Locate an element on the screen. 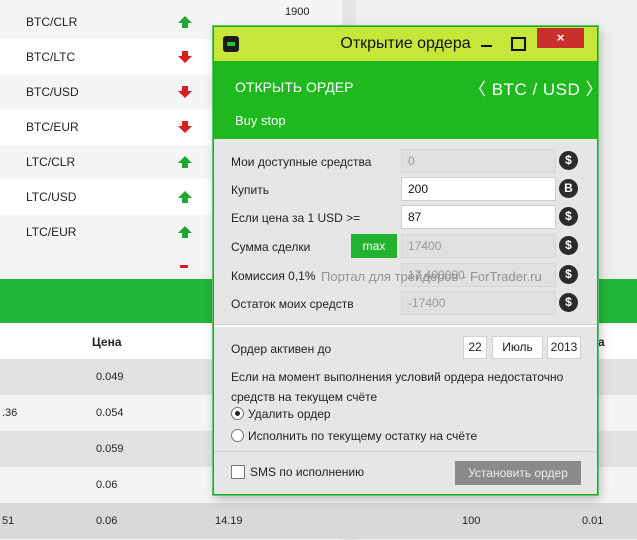 This screenshot has width=637, height=540. buy-amount-input: 200 is located at coordinates (478, 189).